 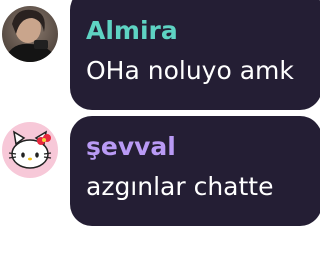 What do you see at coordinates (180, 186) in the screenshot?
I see `message-text: azgınlar chatte` at bounding box center [180, 186].